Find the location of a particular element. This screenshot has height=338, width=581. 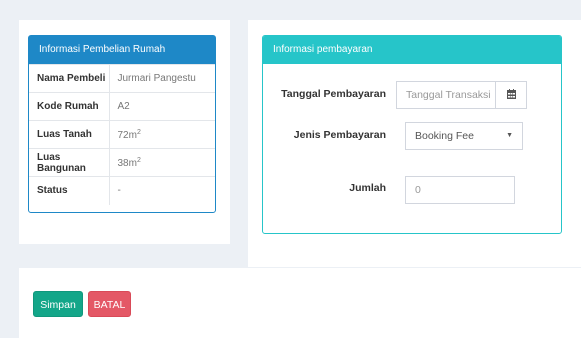

table-row: Luas Tanah 72m2 is located at coordinates (122, 134).